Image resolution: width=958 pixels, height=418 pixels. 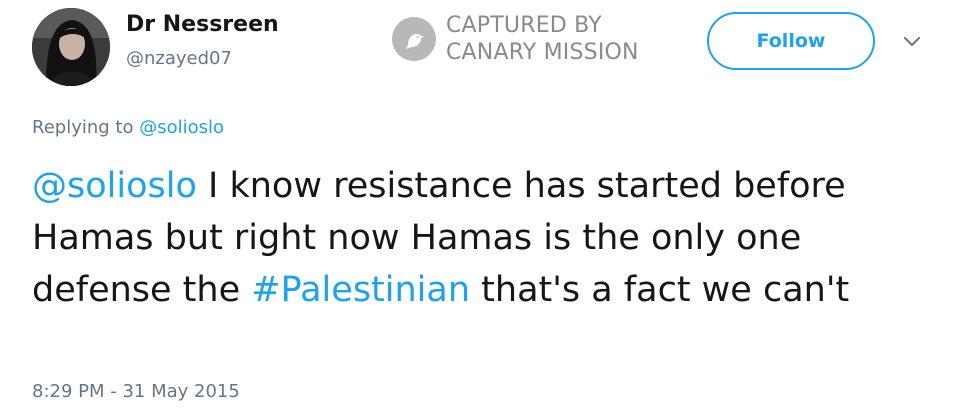 What do you see at coordinates (179, 58) in the screenshot?
I see `author-handle: @nzayed07` at bounding box center [179, 58].